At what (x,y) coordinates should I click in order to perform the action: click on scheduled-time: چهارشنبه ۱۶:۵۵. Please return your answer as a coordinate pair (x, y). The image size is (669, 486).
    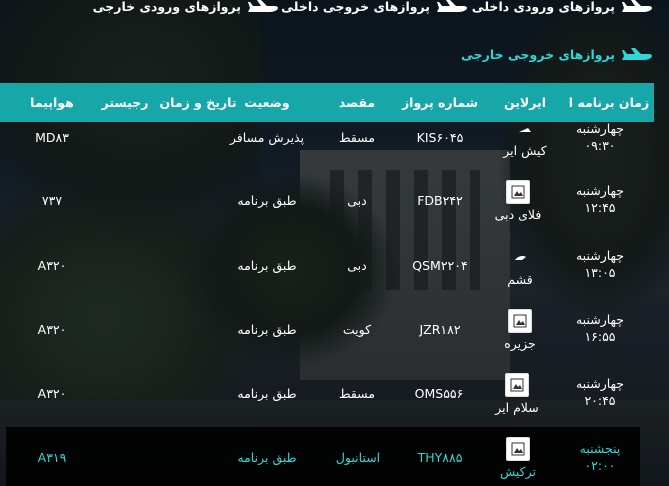
    Looking at the image, I should click on (600, 328).